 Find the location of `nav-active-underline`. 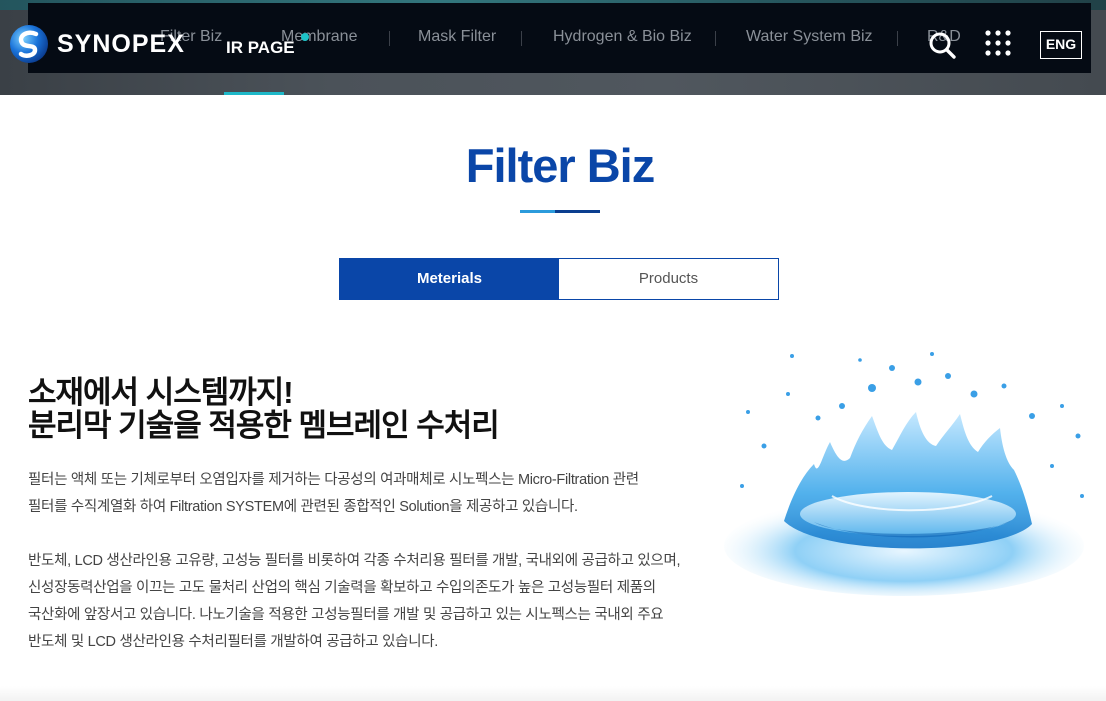

nav-active-underline is located at coordinates (254, 93).